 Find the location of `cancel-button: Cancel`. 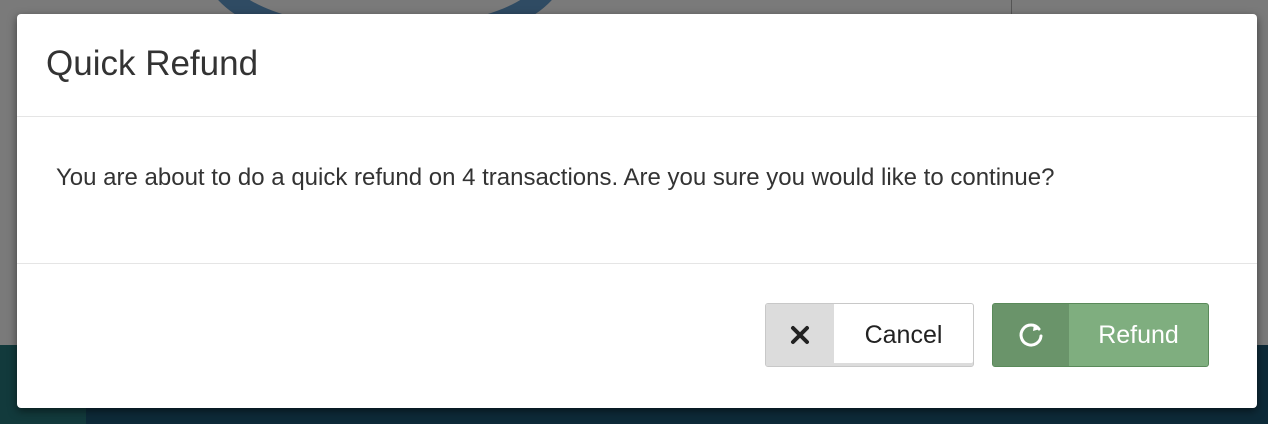

cancel-button: Cancel is located at coordinates (869, 335).